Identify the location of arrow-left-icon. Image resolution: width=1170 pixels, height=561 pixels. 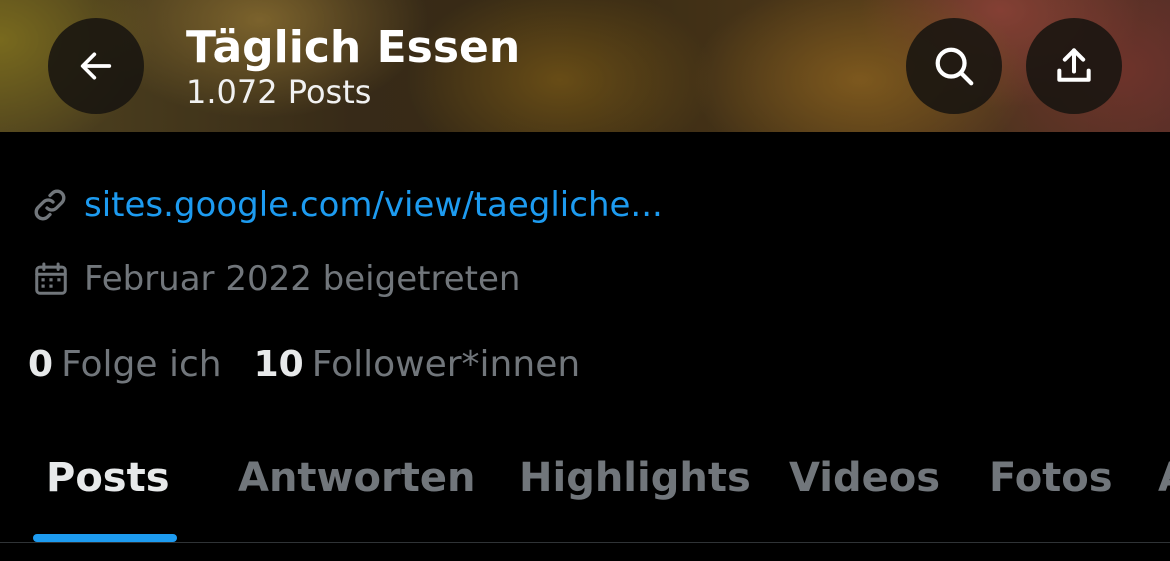
(96, 66).